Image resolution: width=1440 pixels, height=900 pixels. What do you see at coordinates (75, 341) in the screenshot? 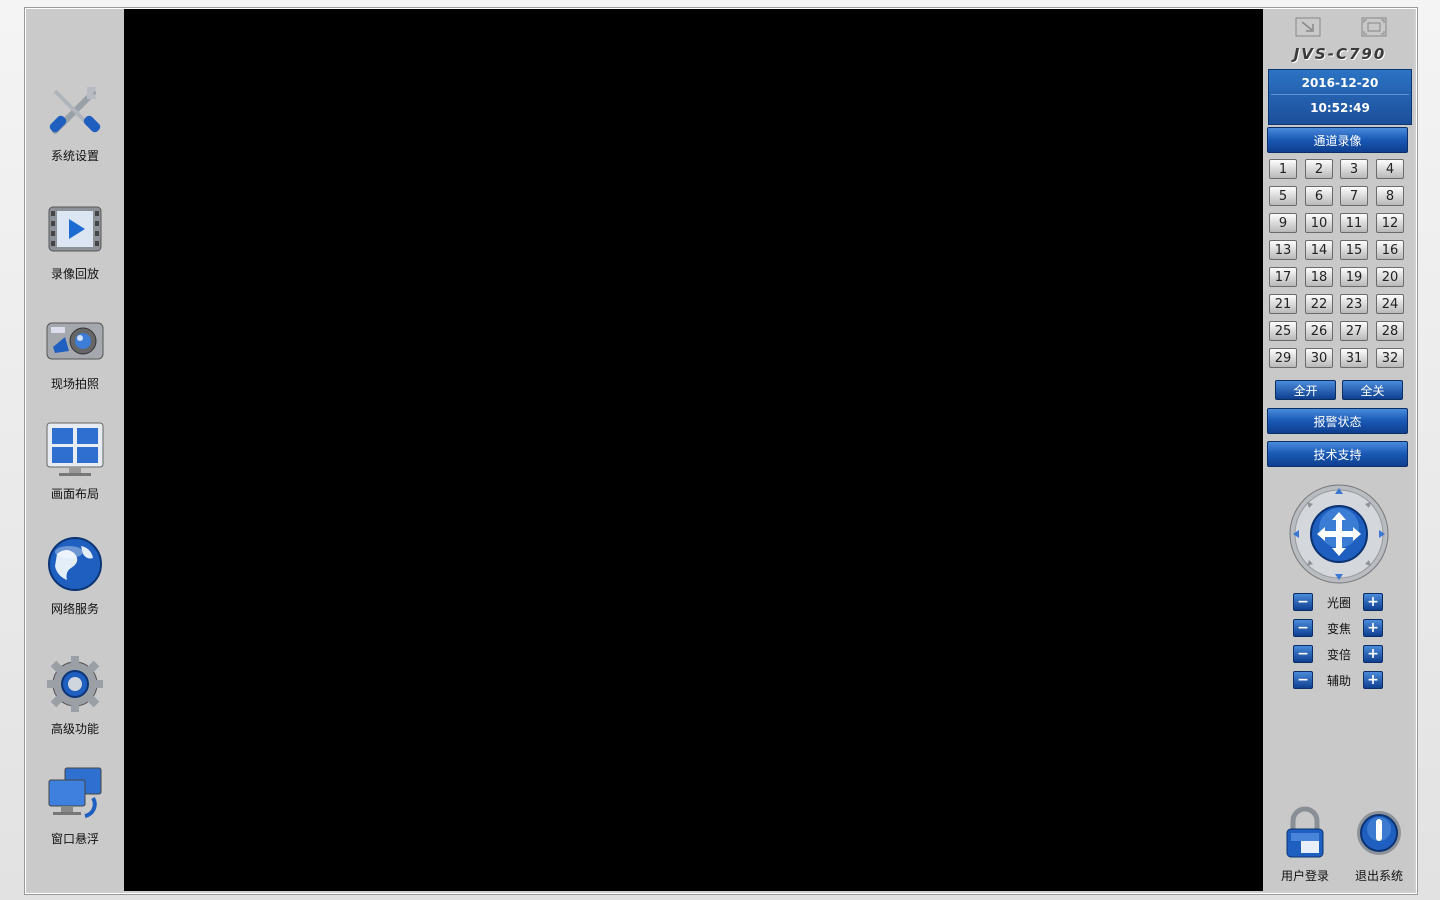
I see `camera-icon` at bounding box center [75, 341].